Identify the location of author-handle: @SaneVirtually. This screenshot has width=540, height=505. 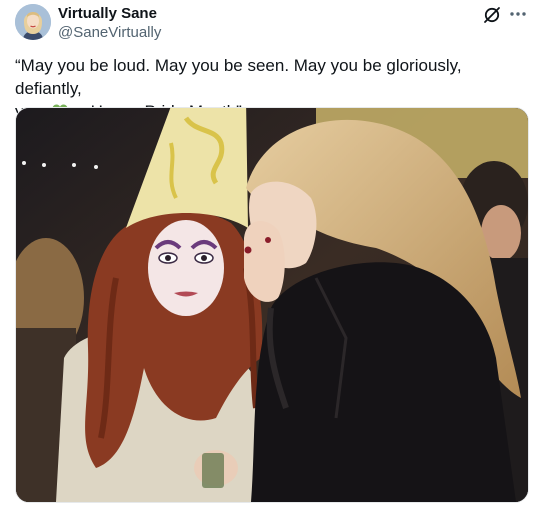
(109, 33).